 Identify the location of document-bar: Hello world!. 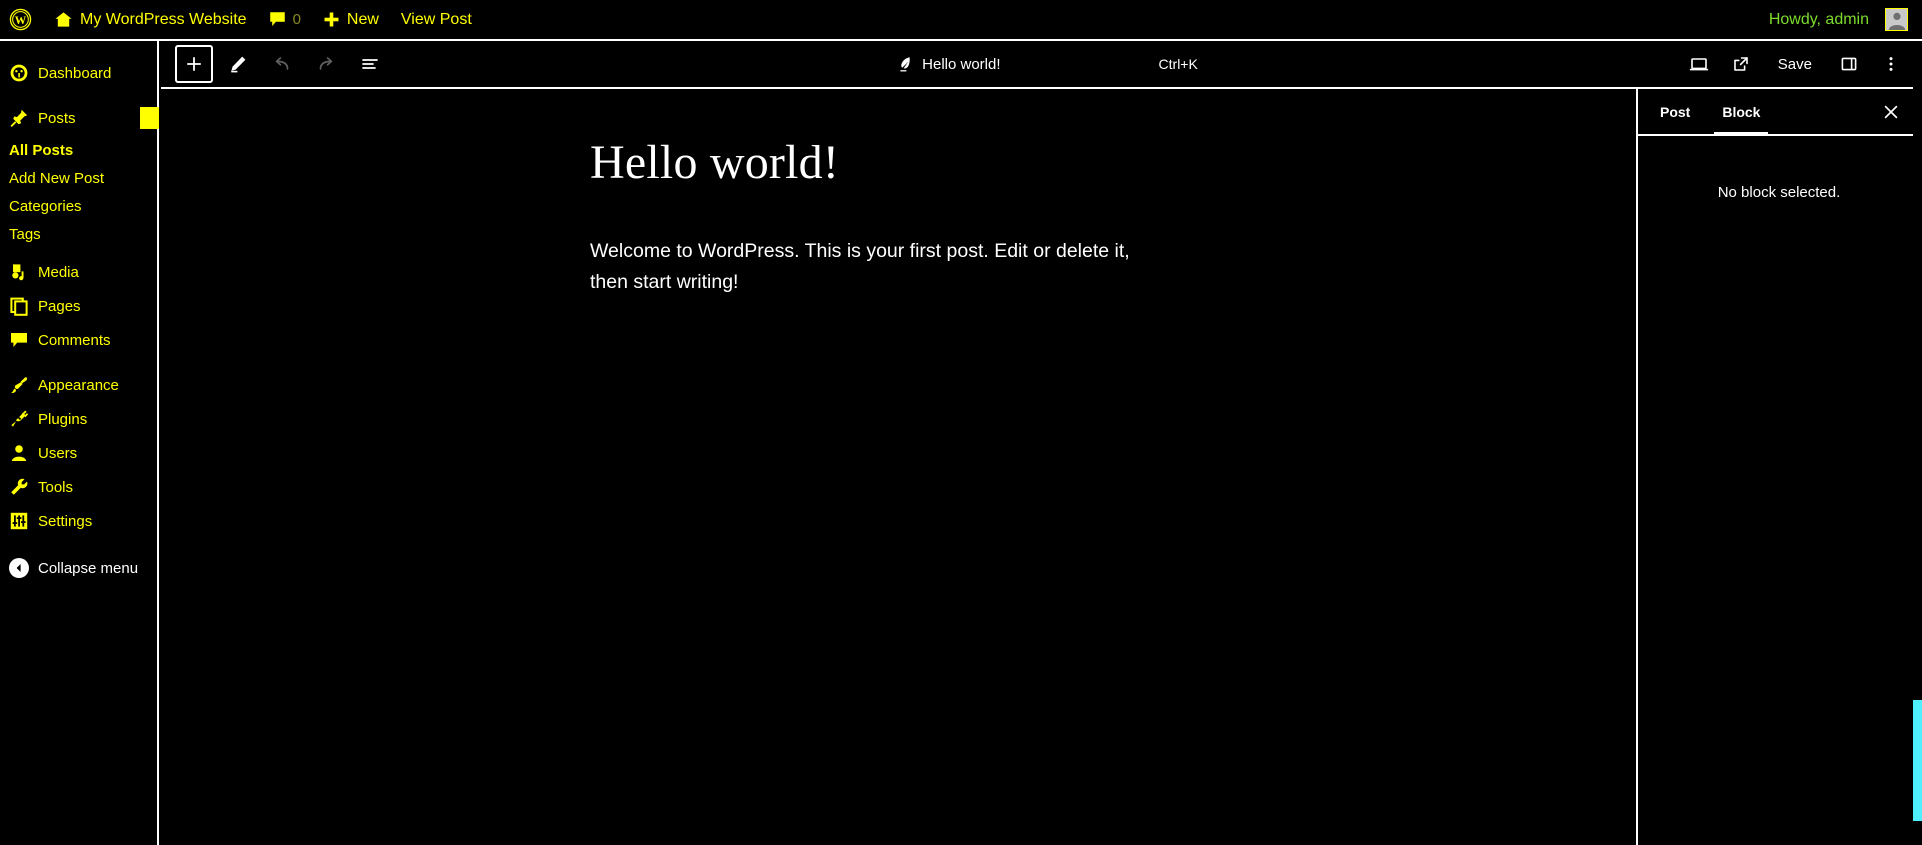
(947, 64).